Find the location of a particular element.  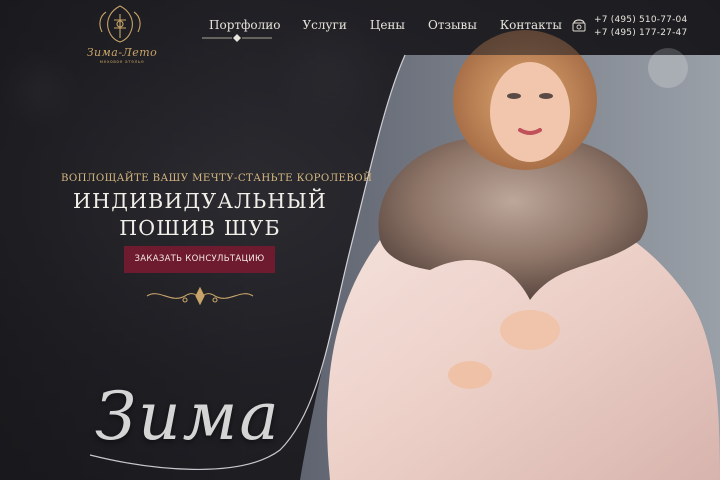

logo-script: Зима-Лето is located at coordinates (122, 52).